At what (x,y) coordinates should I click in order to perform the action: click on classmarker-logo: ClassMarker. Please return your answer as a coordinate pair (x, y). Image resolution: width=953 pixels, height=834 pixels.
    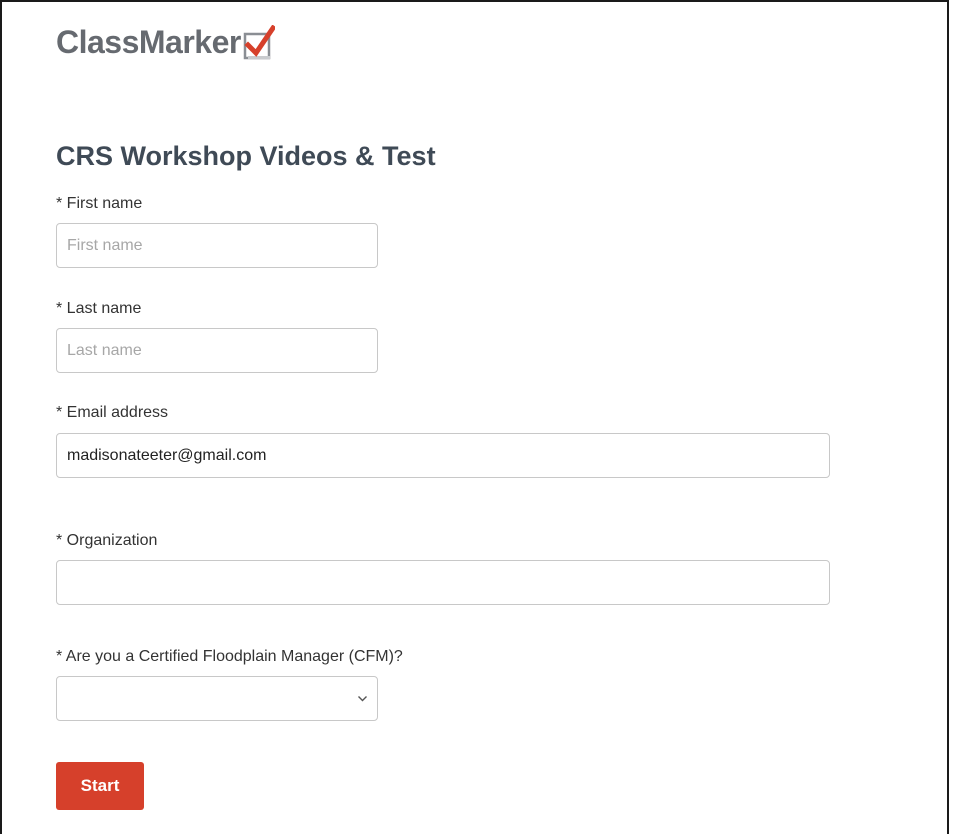
    Looking at the image, I should click on (165, 42).